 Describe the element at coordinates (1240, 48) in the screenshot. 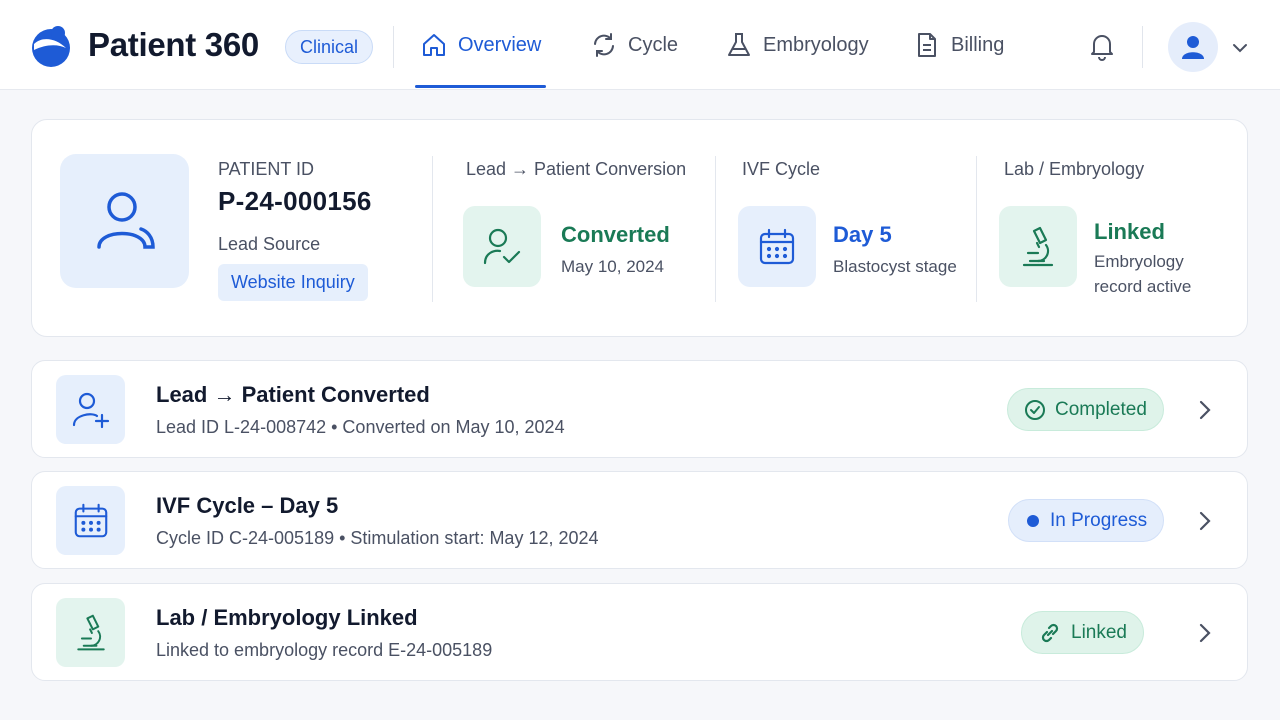

I see `chevron-down-icon` at that location.